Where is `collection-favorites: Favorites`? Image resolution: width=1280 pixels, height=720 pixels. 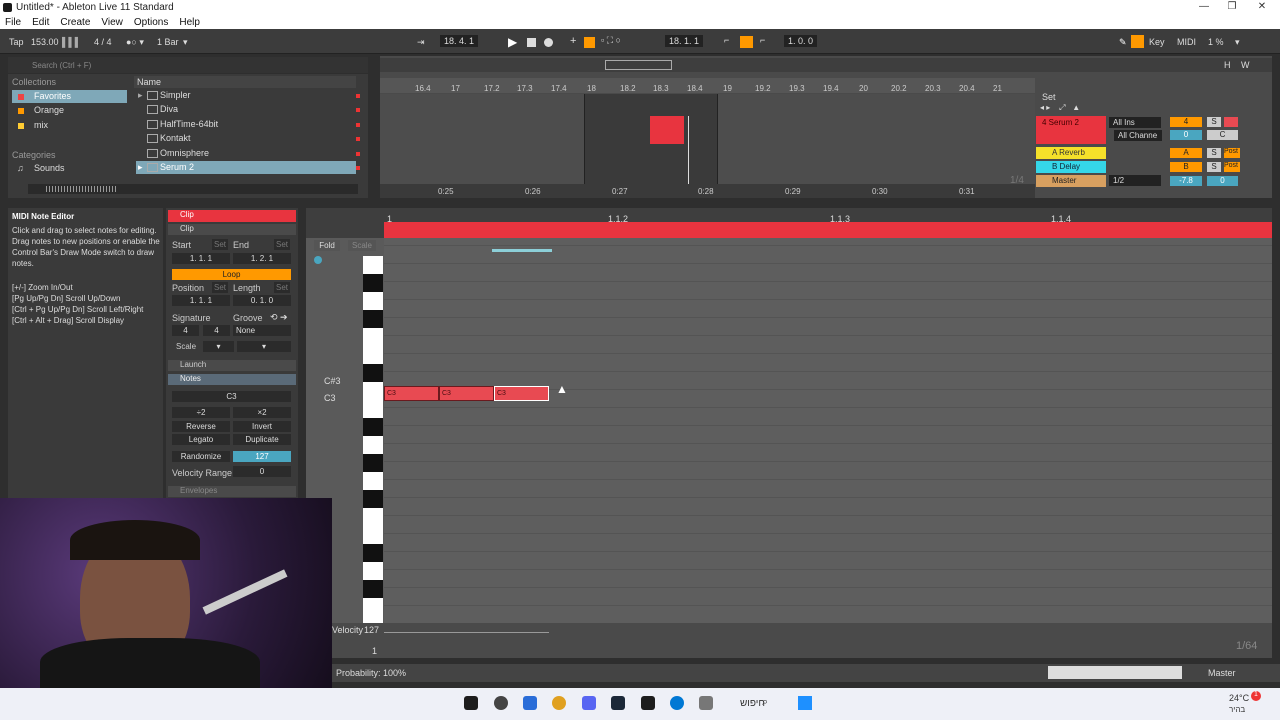
collection-favorites: Favorites is located at coordinates (69, 96).